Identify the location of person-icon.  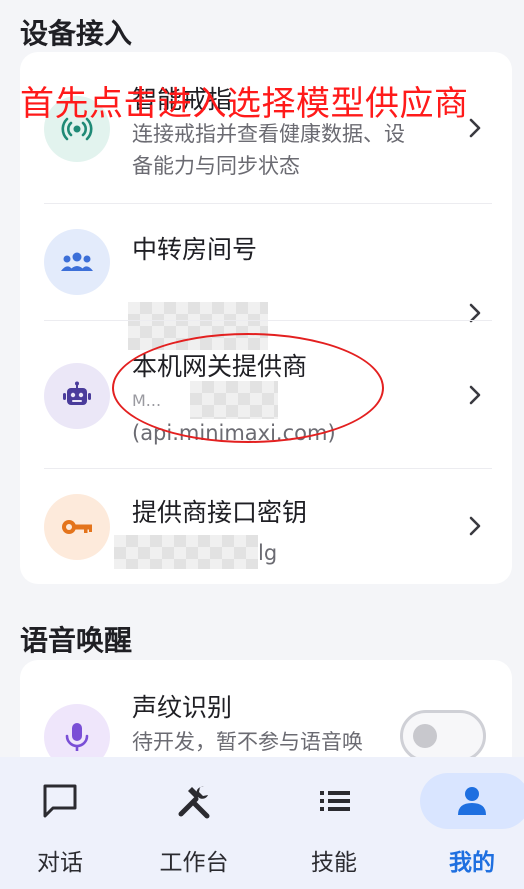
(472, 801).